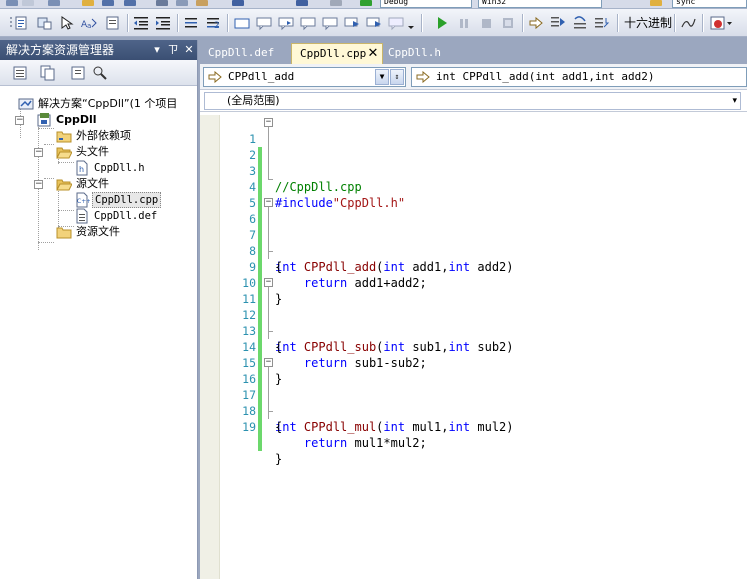  What do you see at coordinates (12, 3) in the screenshot?
I see `new-project-icon` at bounding box center [12, 3].